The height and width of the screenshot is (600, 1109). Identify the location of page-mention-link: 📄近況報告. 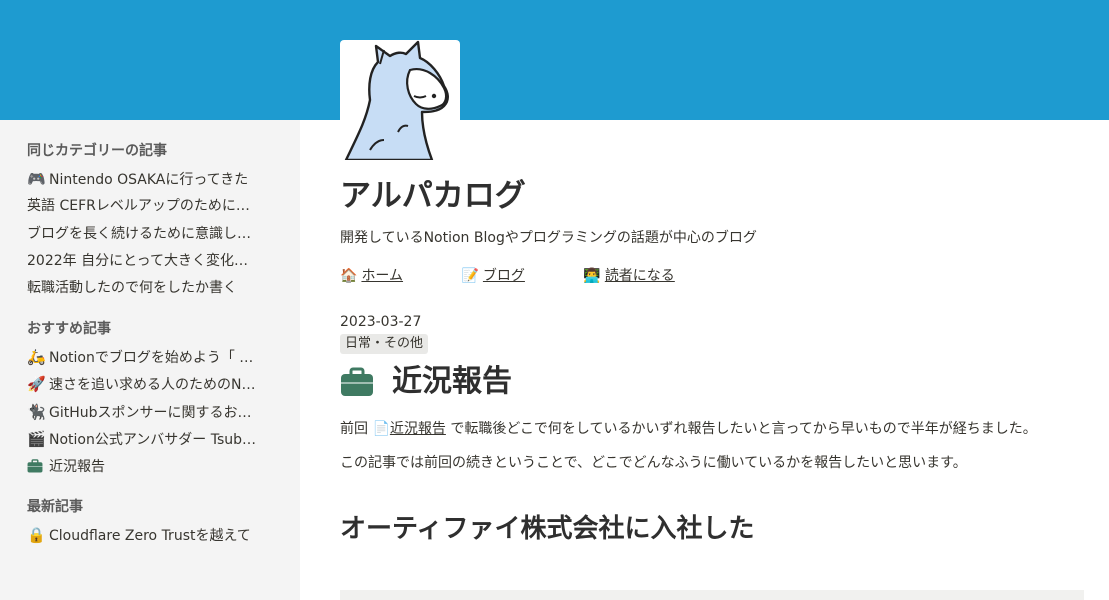
(408, 429).